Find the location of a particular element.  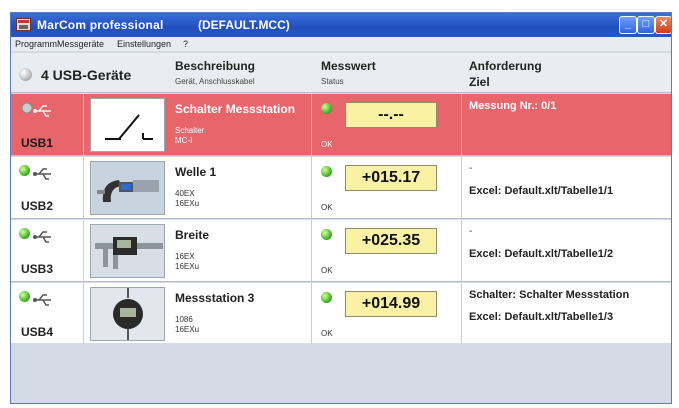

device-type: 16EX is located at coordinates (185, 256).